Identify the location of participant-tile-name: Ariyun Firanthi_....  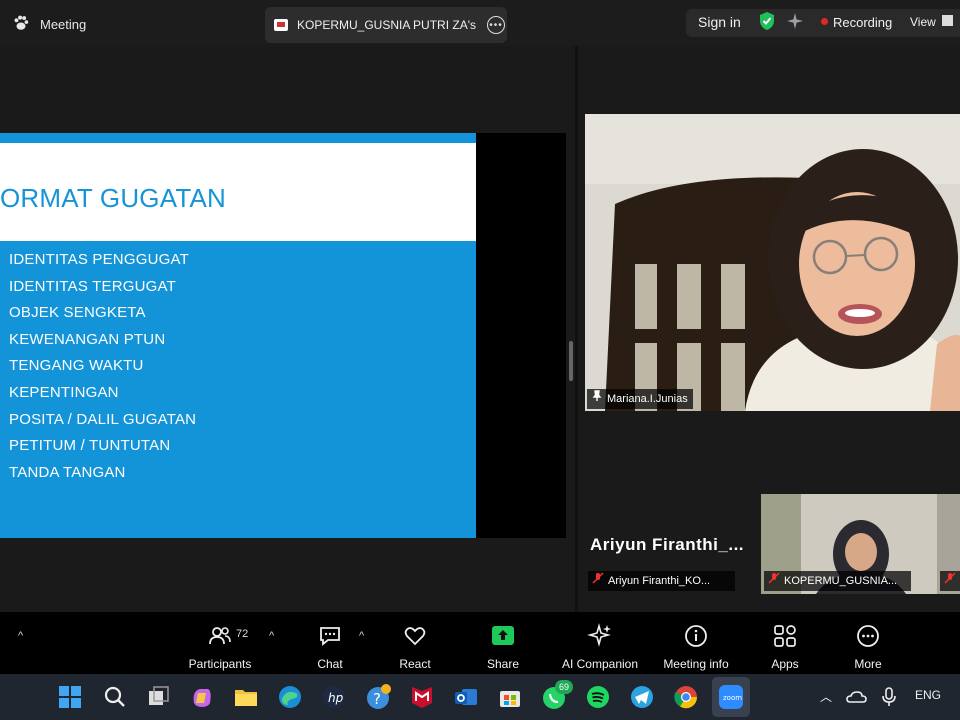
(667, 544).